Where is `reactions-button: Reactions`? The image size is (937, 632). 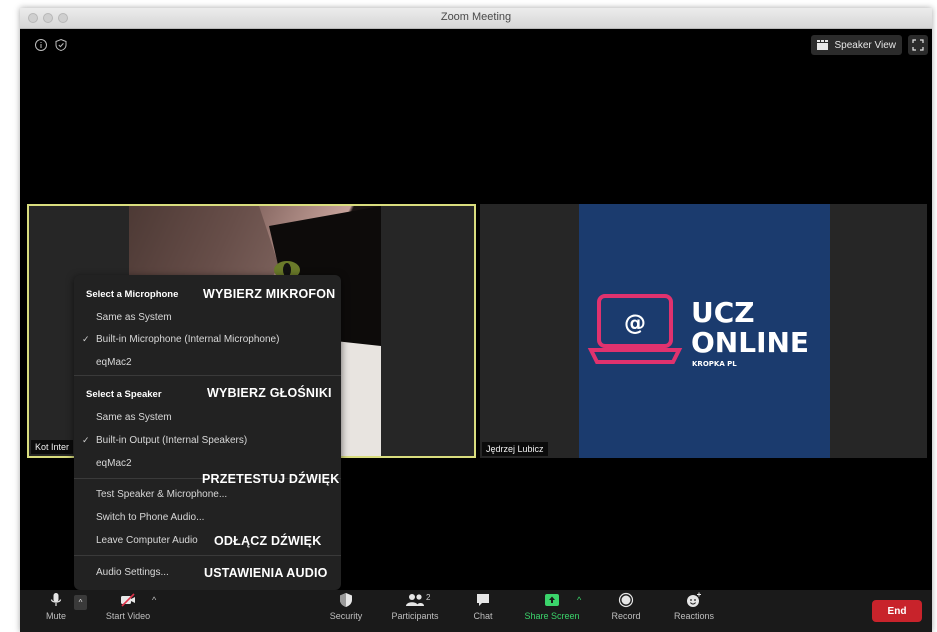 reactions-button: Reactions is located at coordinates (694, 606).